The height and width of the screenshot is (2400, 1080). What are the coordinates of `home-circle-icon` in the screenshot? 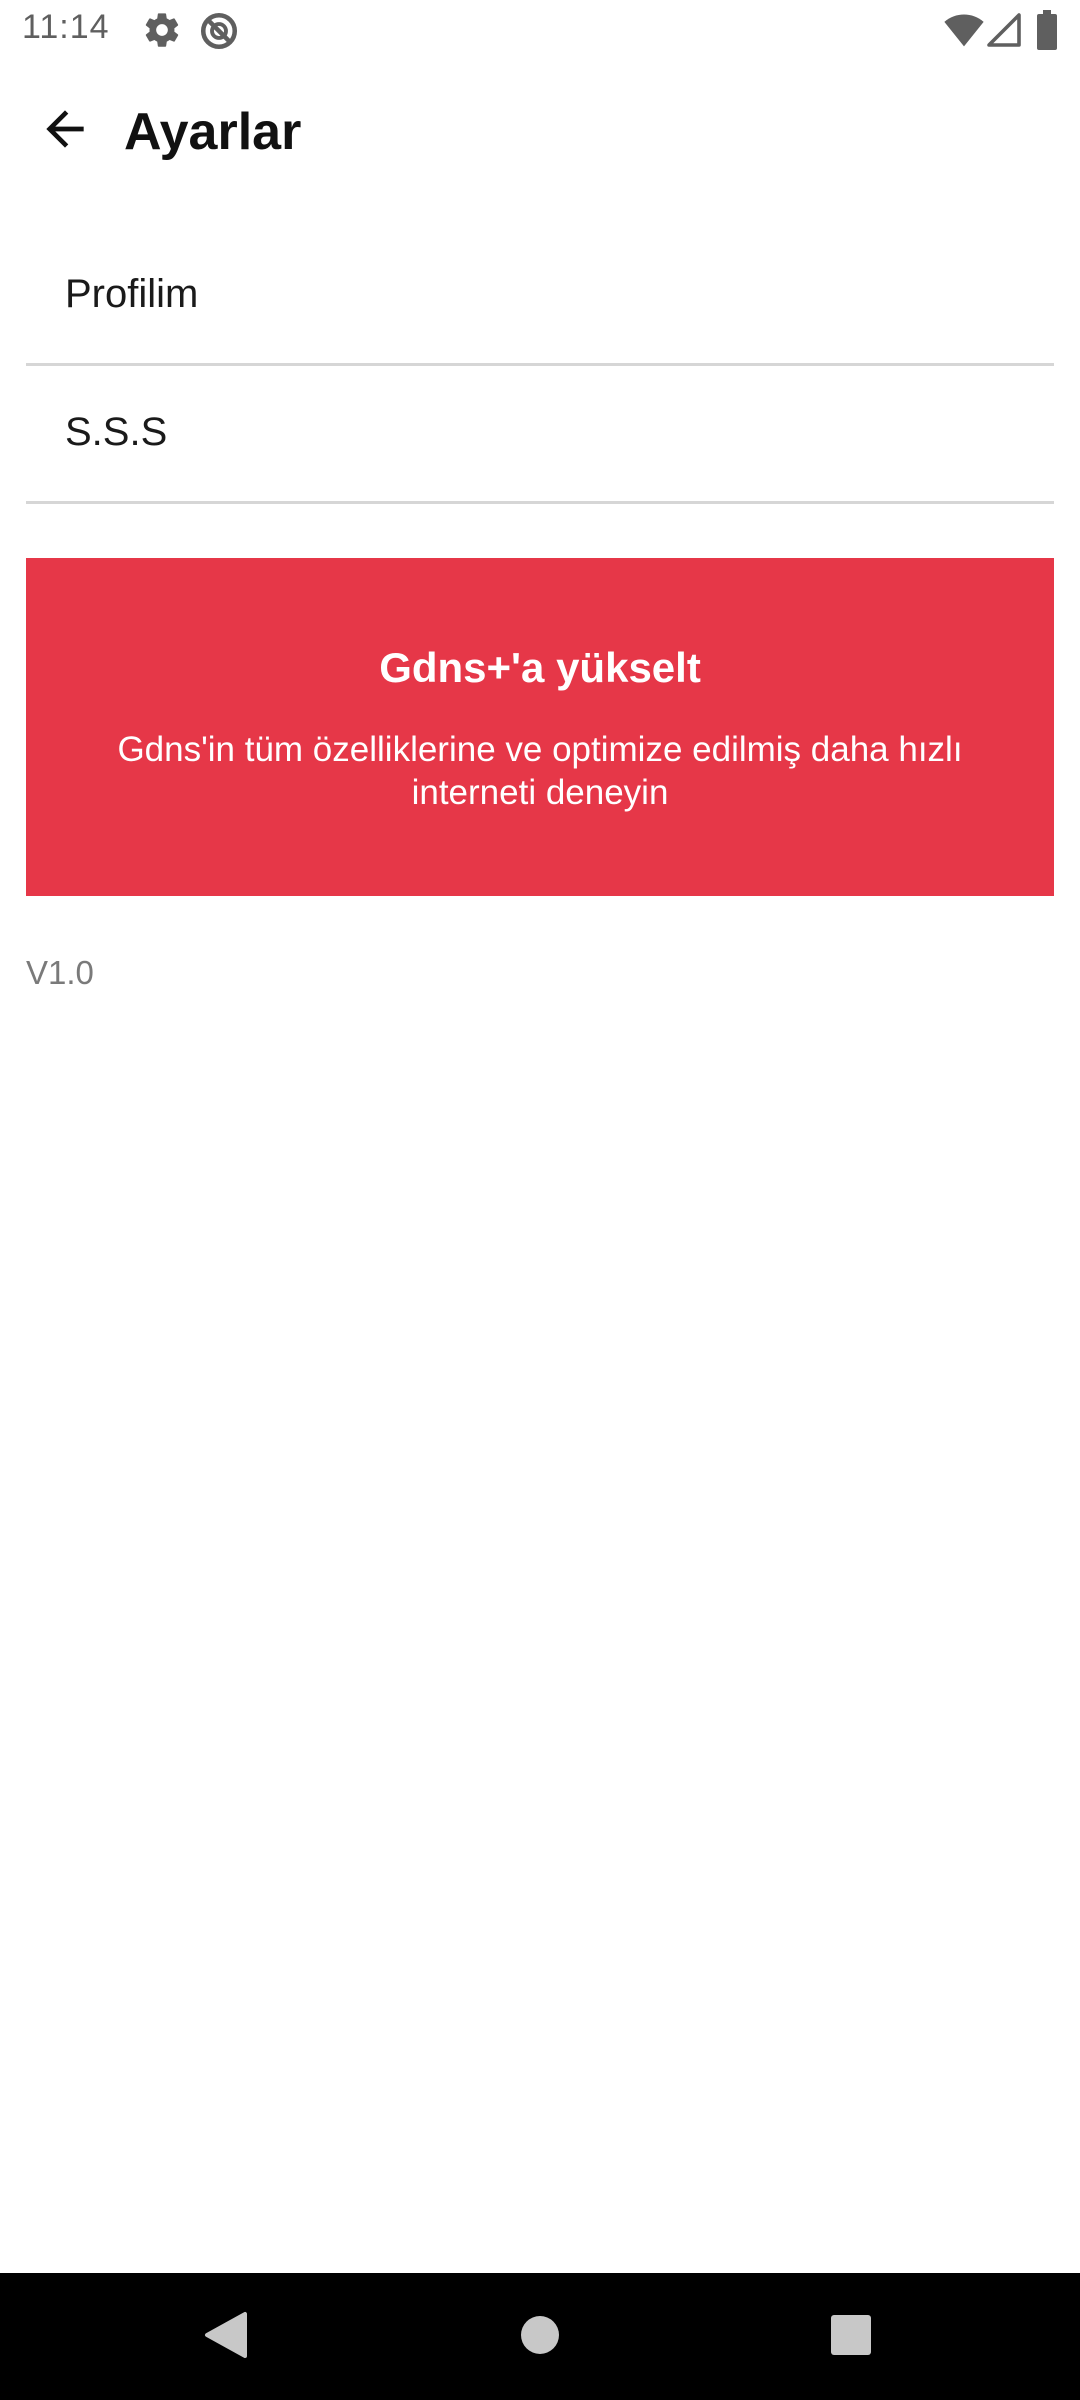 It's located at (540, 2337).